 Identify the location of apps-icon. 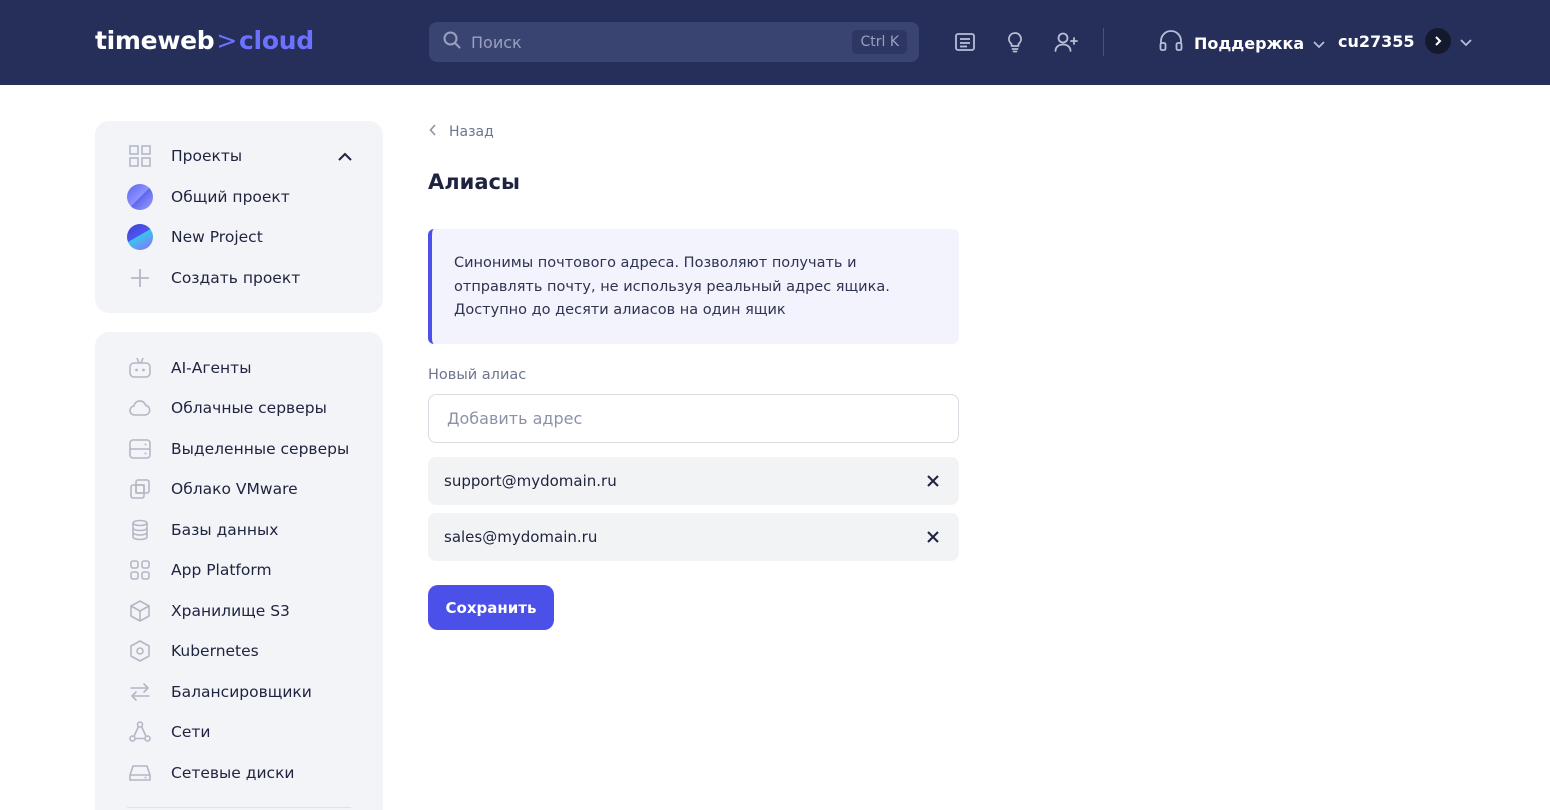
(140, 570).